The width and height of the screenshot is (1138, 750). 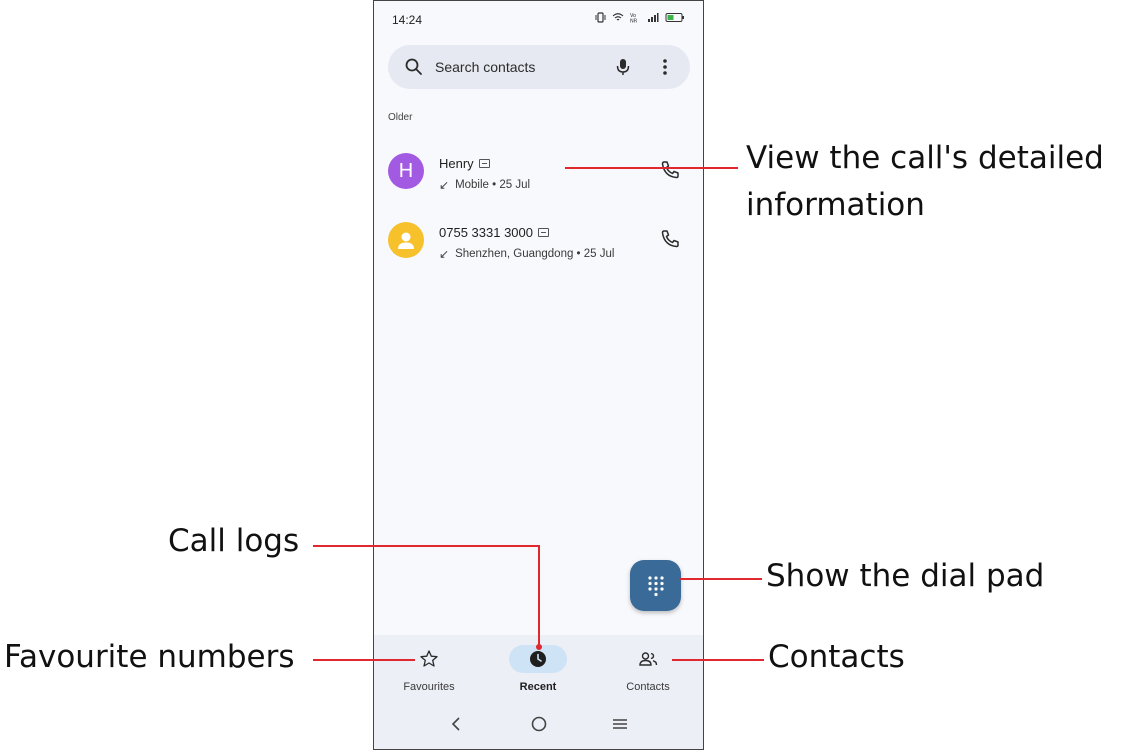 I want to click on call-name-wrap: Henry, so click(x=464, y=163).